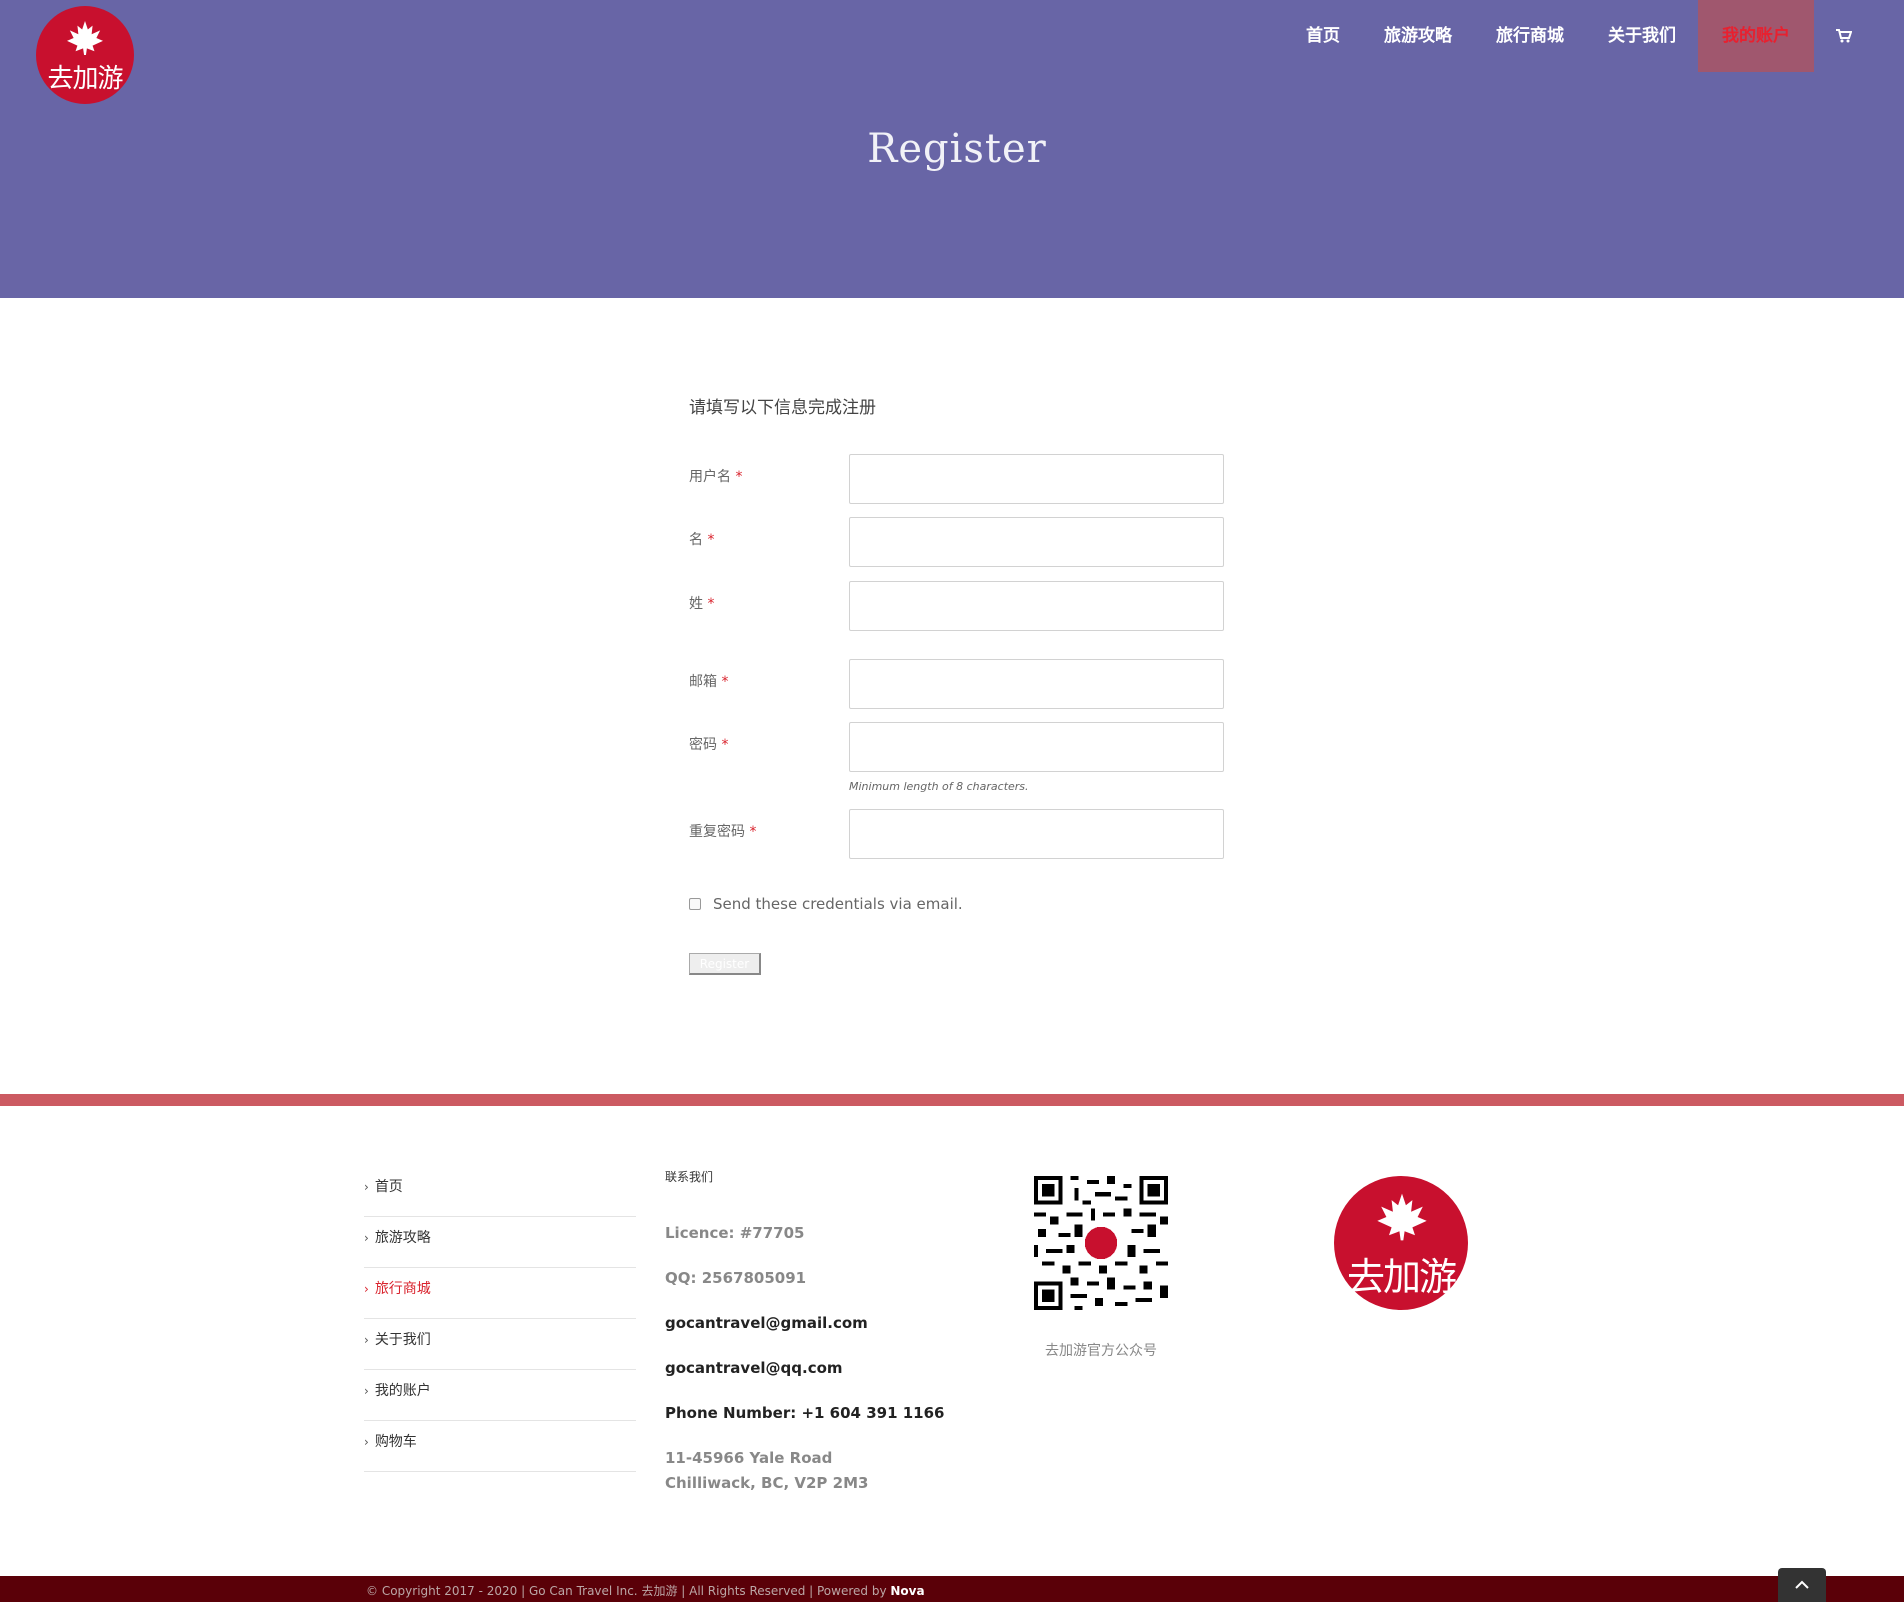 Image resolution: width=1904 pixels, height=1602 pixels. I want to click on footer-menu-item-shop: › 旅行商城, so click(500, 1293).